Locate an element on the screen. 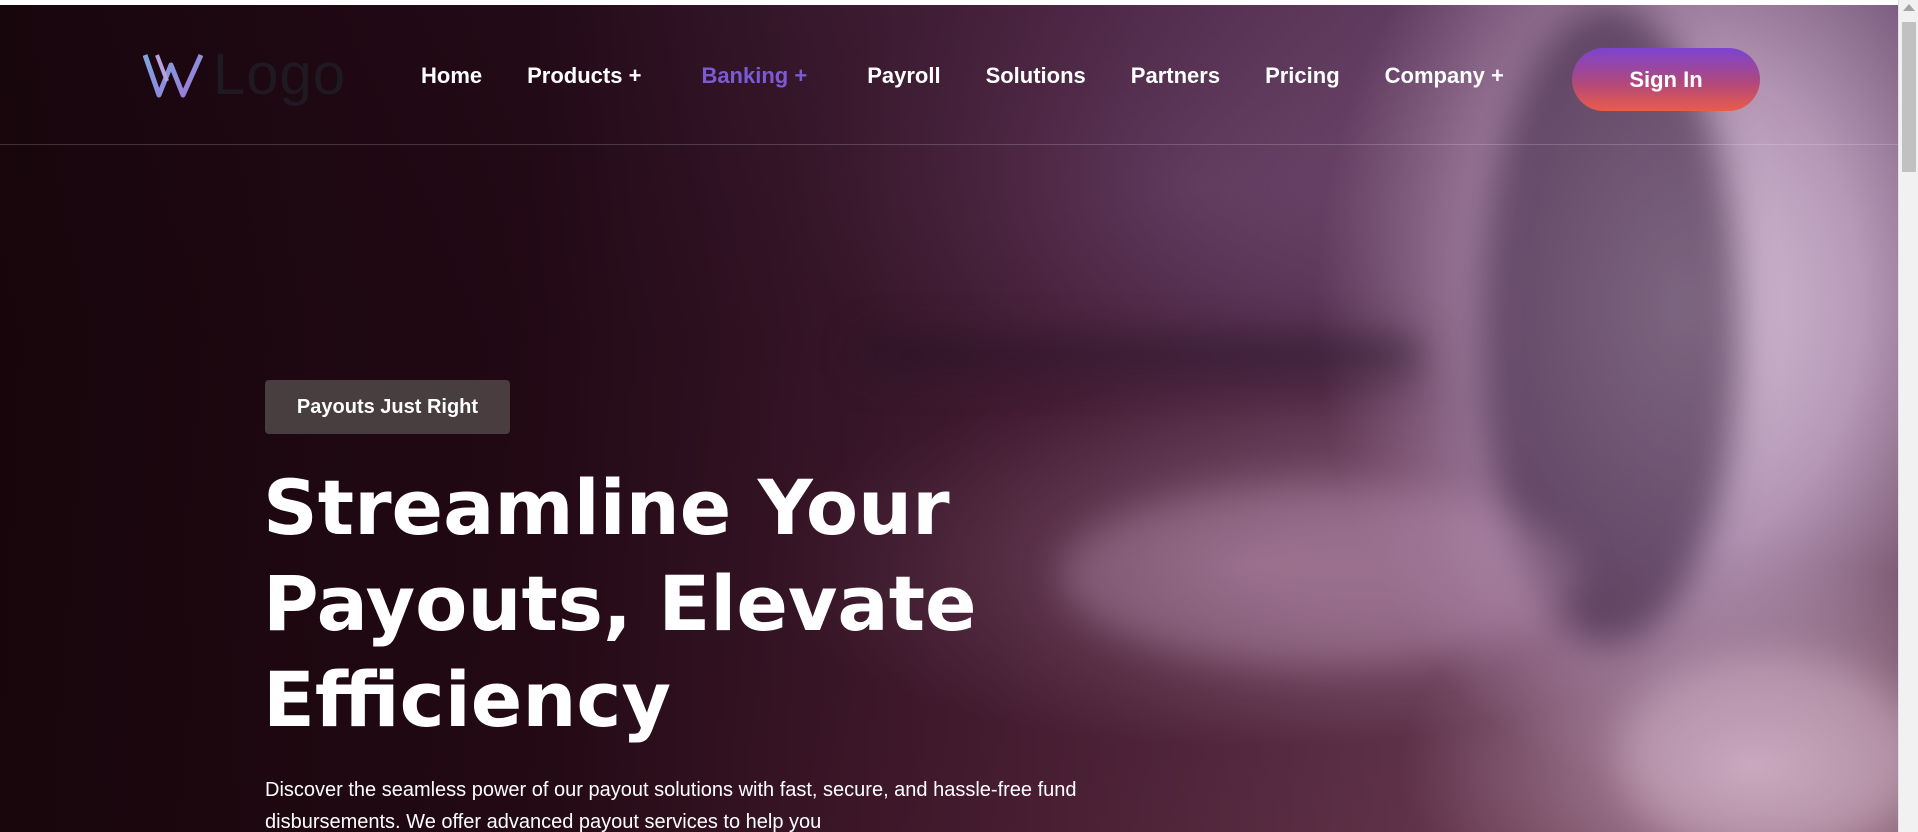  logo: Logo is located at coordinates (244, 75).